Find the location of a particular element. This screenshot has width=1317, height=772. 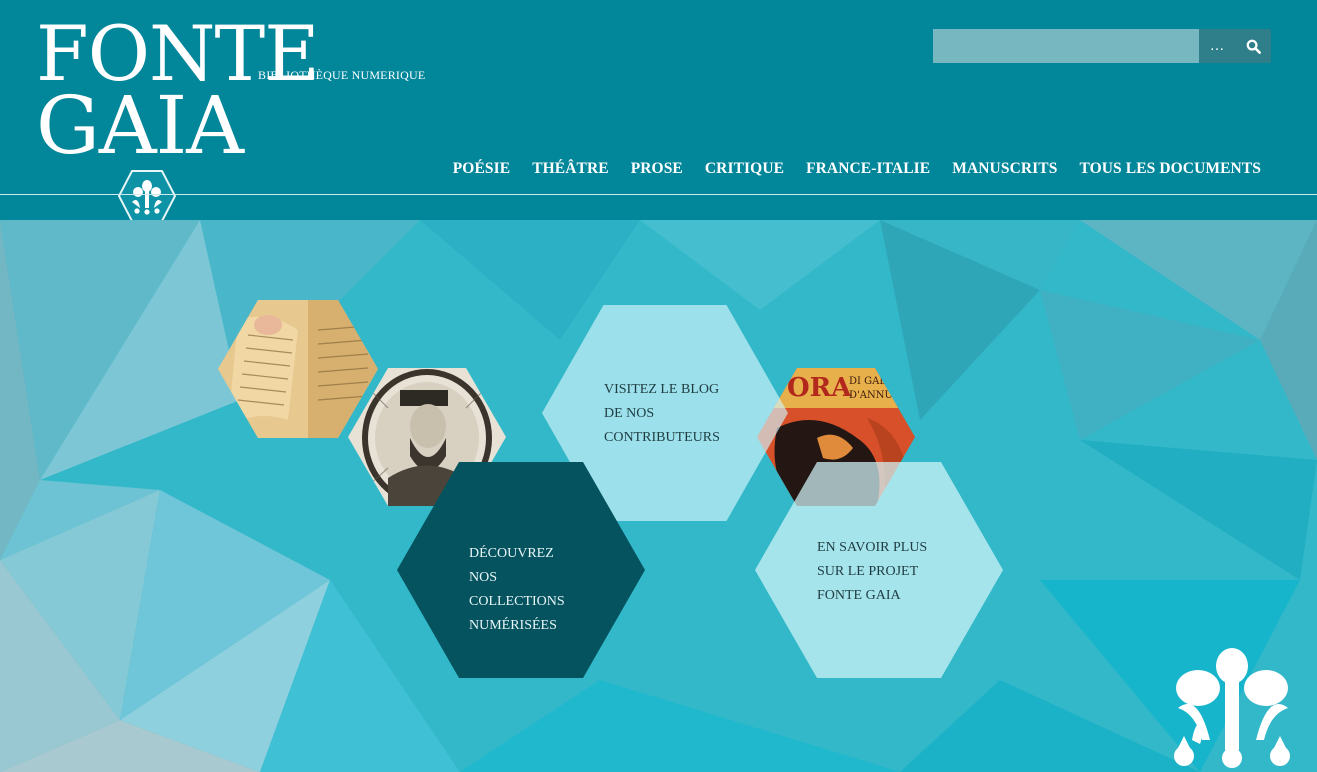

project-info-tile-label: EN SAVOIR PLUS SUR LE PROJET FONTE GAIA is located at coordinates (872, 571).